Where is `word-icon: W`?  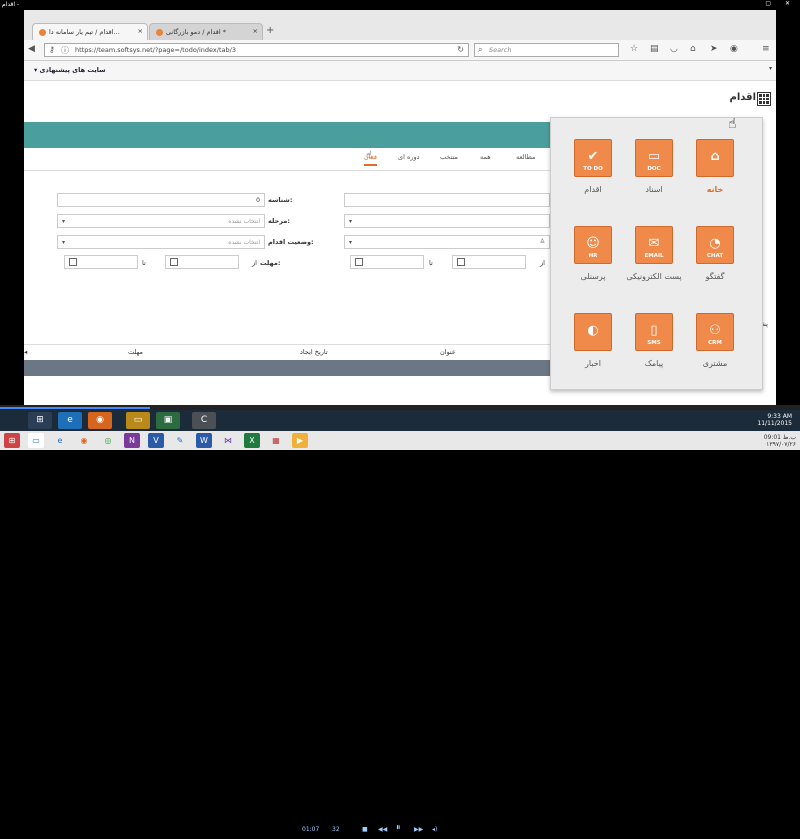
word-icon: W is located at coordinates (204, 440).